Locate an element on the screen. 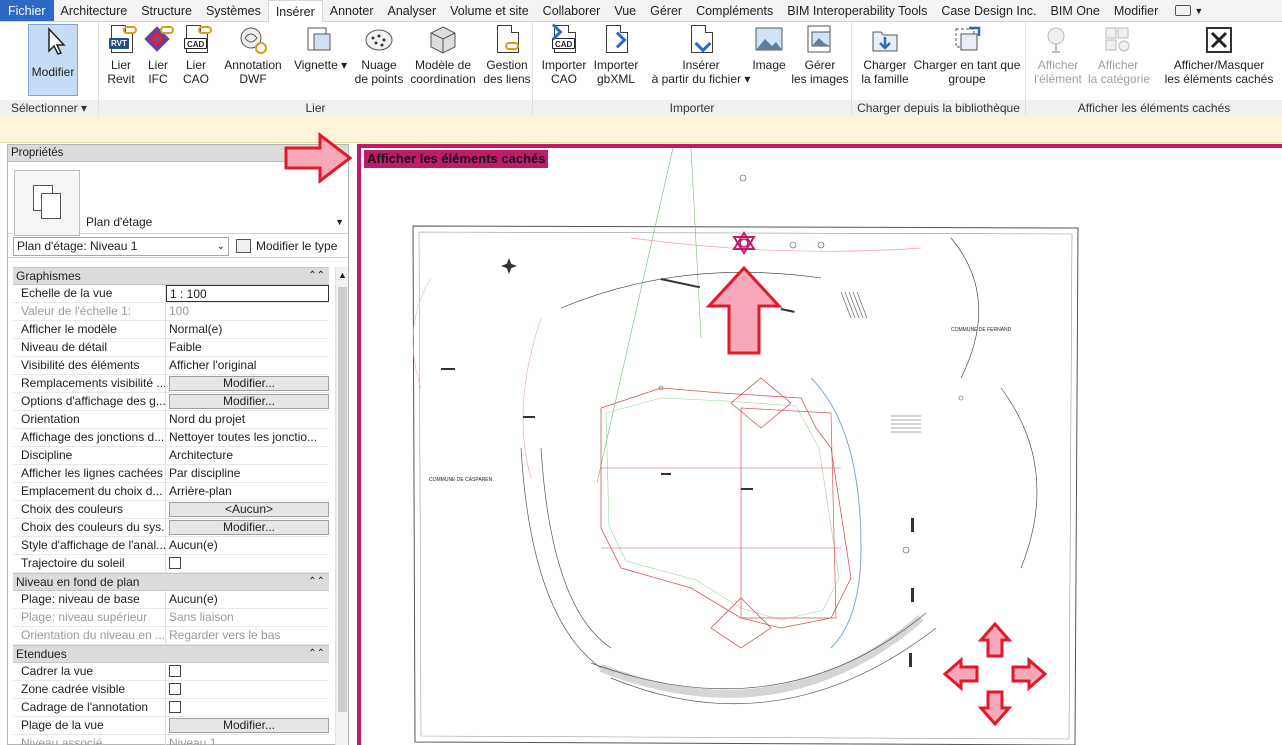 The height and width of the screenshot is (745, 1282). property-row: Niveau associé Niveau 1 is located at coordinates (171, 740).